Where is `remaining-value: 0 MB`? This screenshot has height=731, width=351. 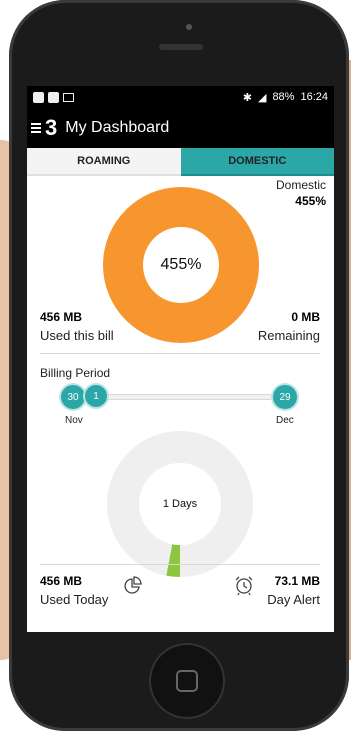
remaining-value: 0 MB is located at coordinates (305, 317).